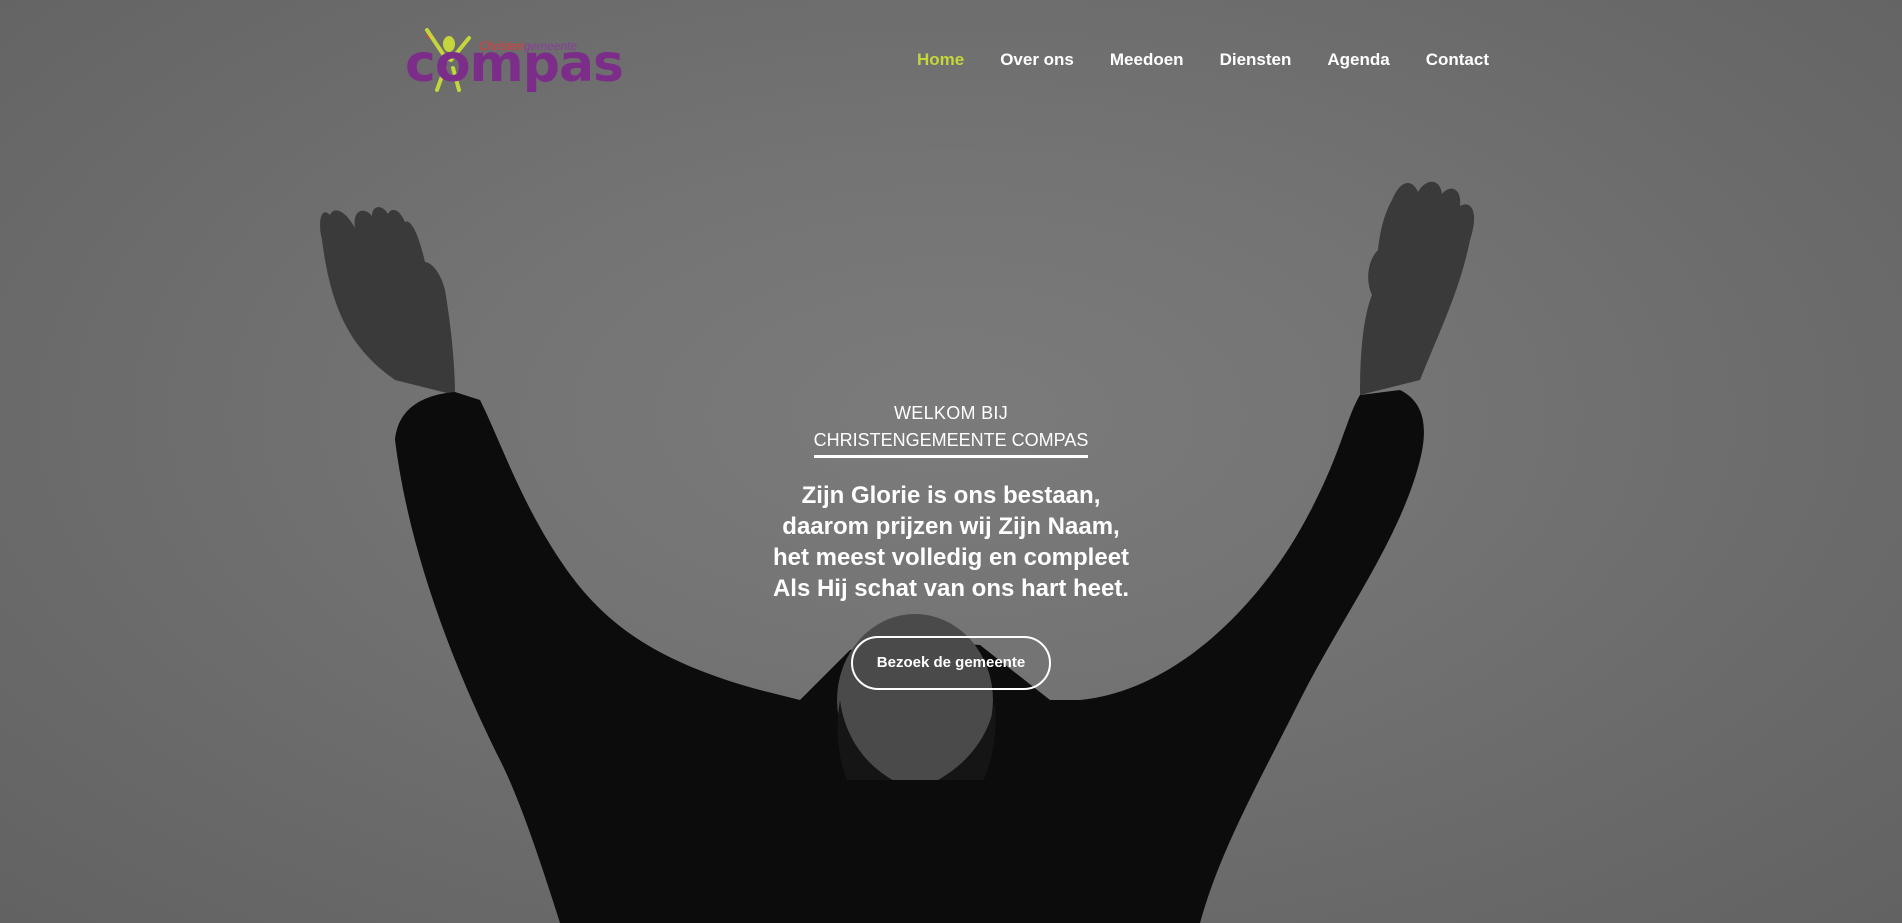  I want to click on logo-title: compas, so click(514, 64).